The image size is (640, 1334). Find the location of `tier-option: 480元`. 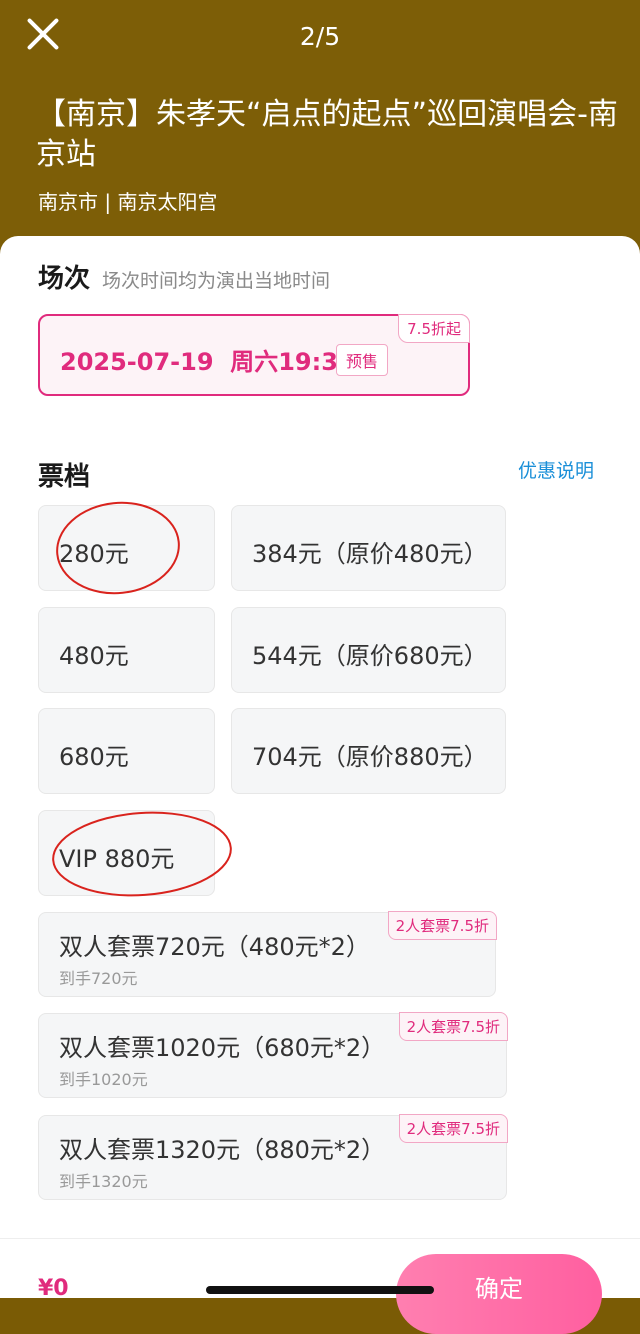

tier-option: 480元 is located at coordinates (126, 650).